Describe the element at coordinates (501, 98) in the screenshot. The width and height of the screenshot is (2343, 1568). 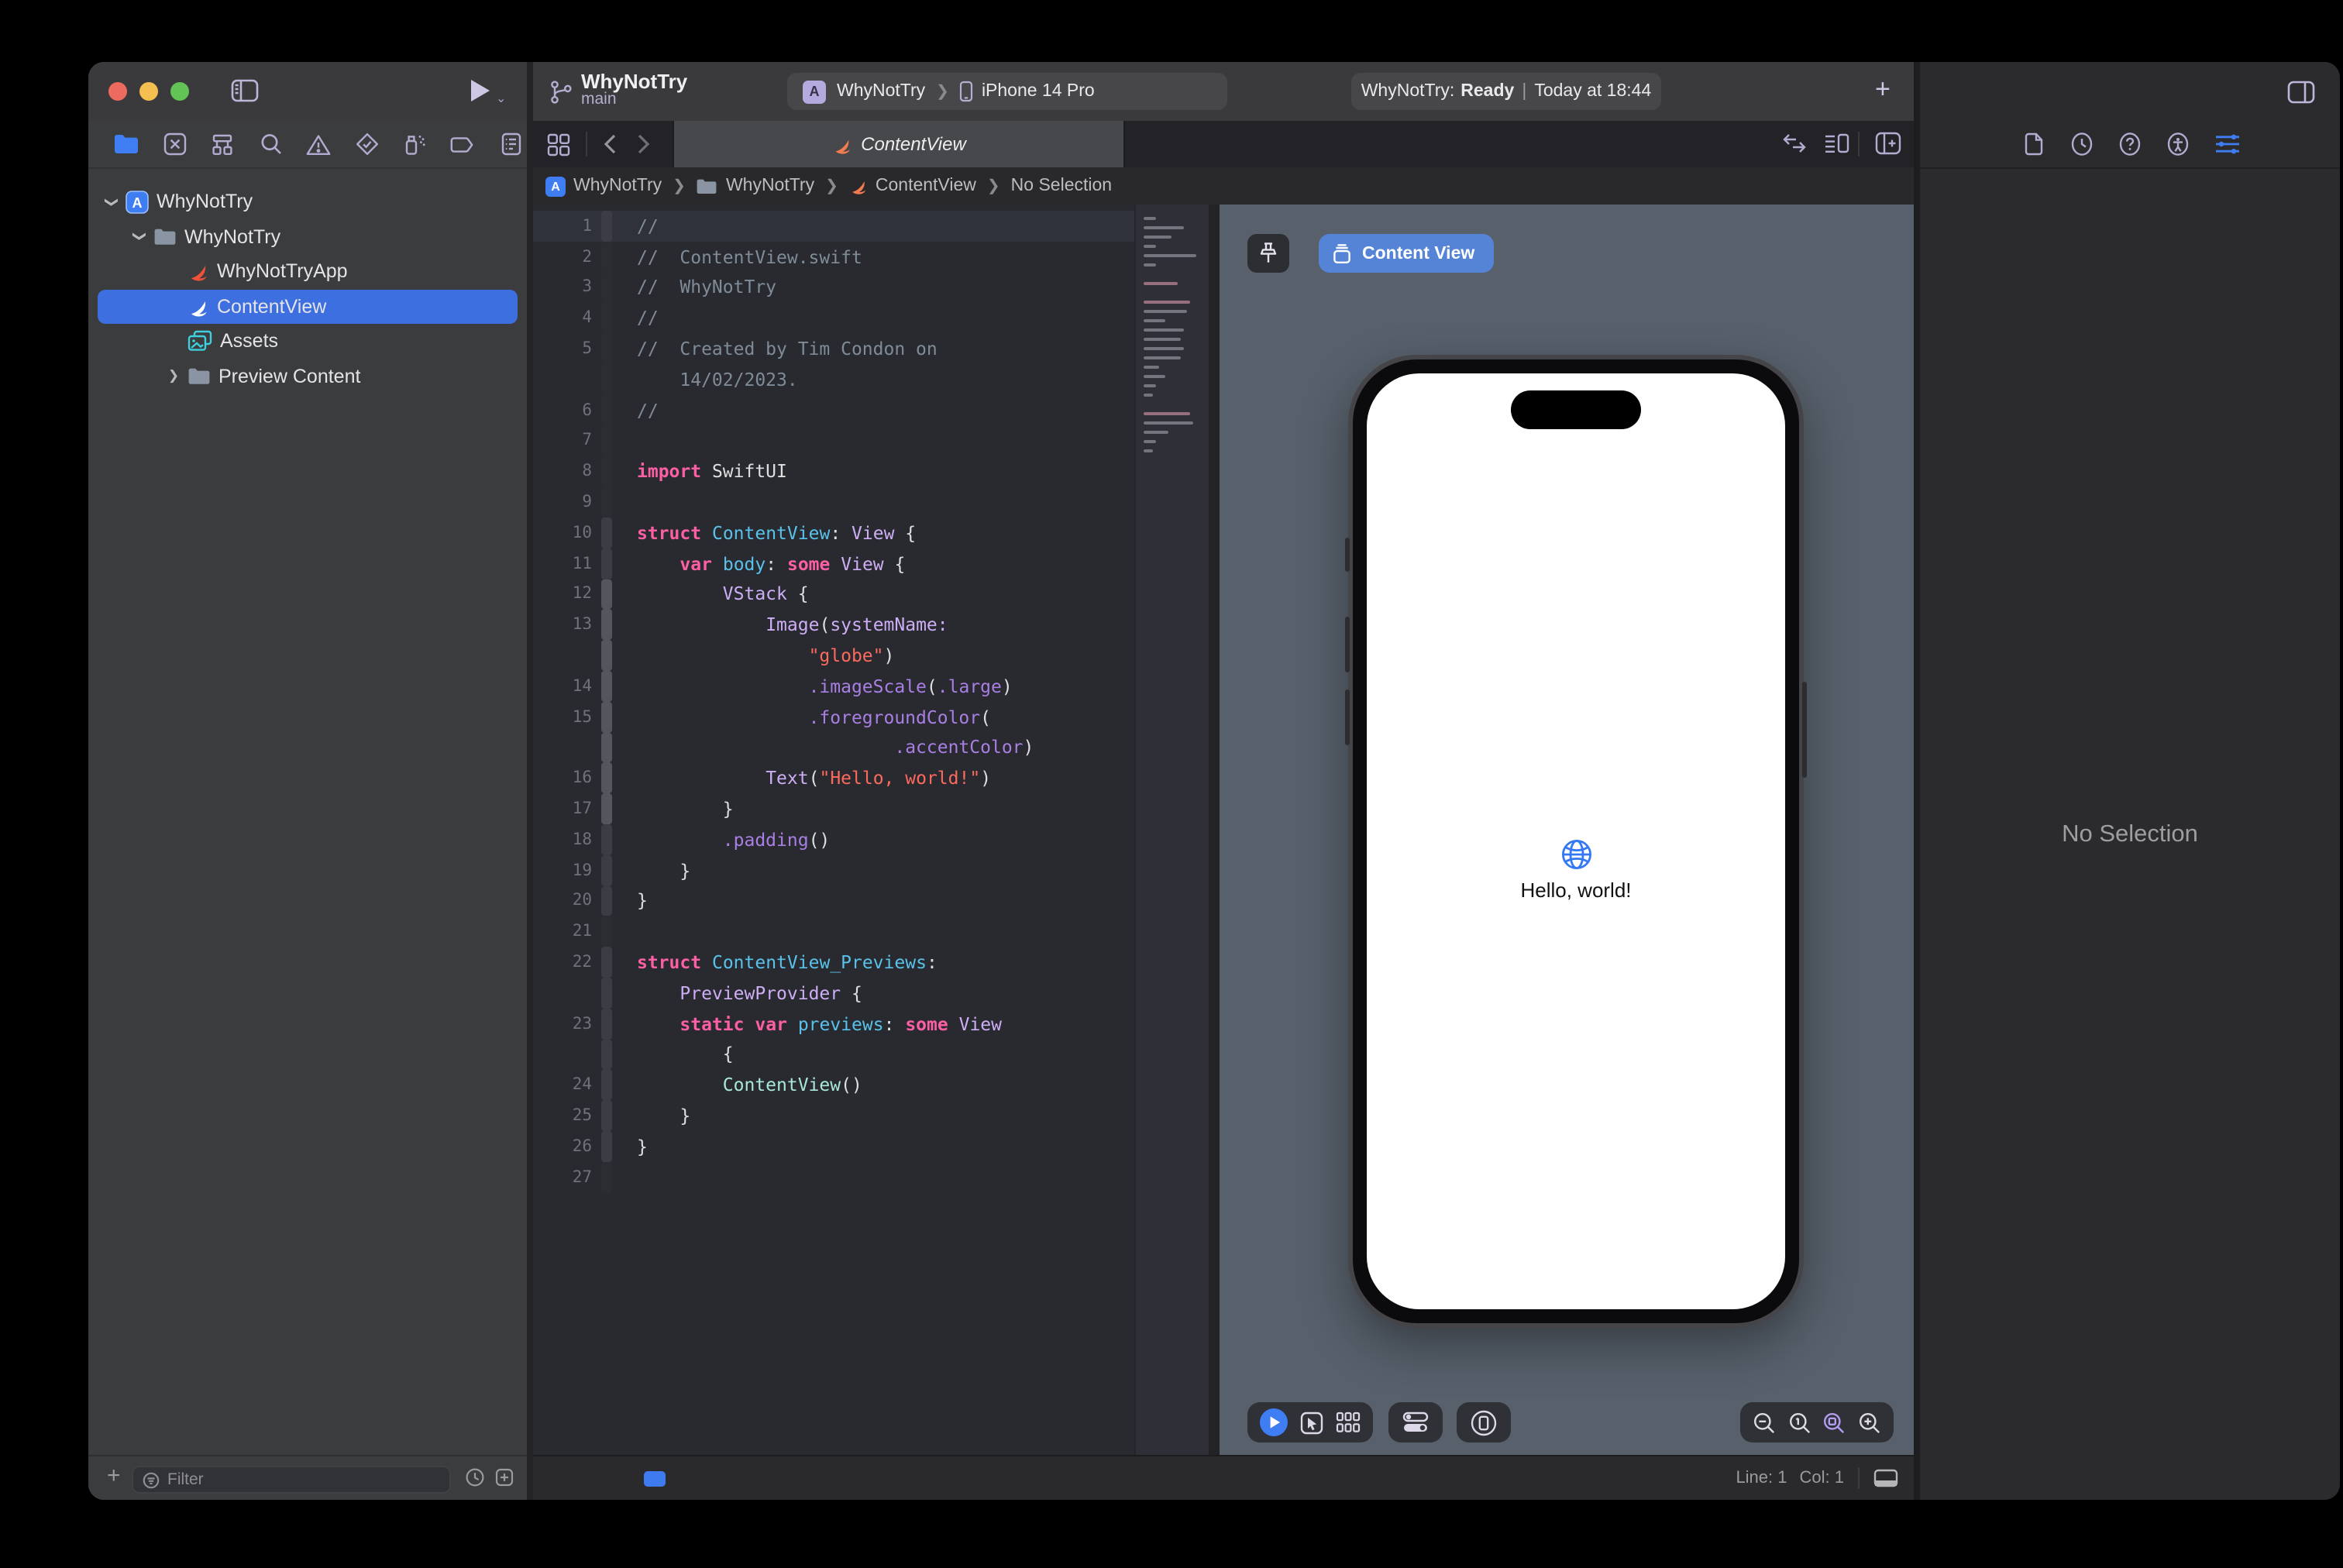
I see `run-options-chevron-icon: ⌄` at that location.